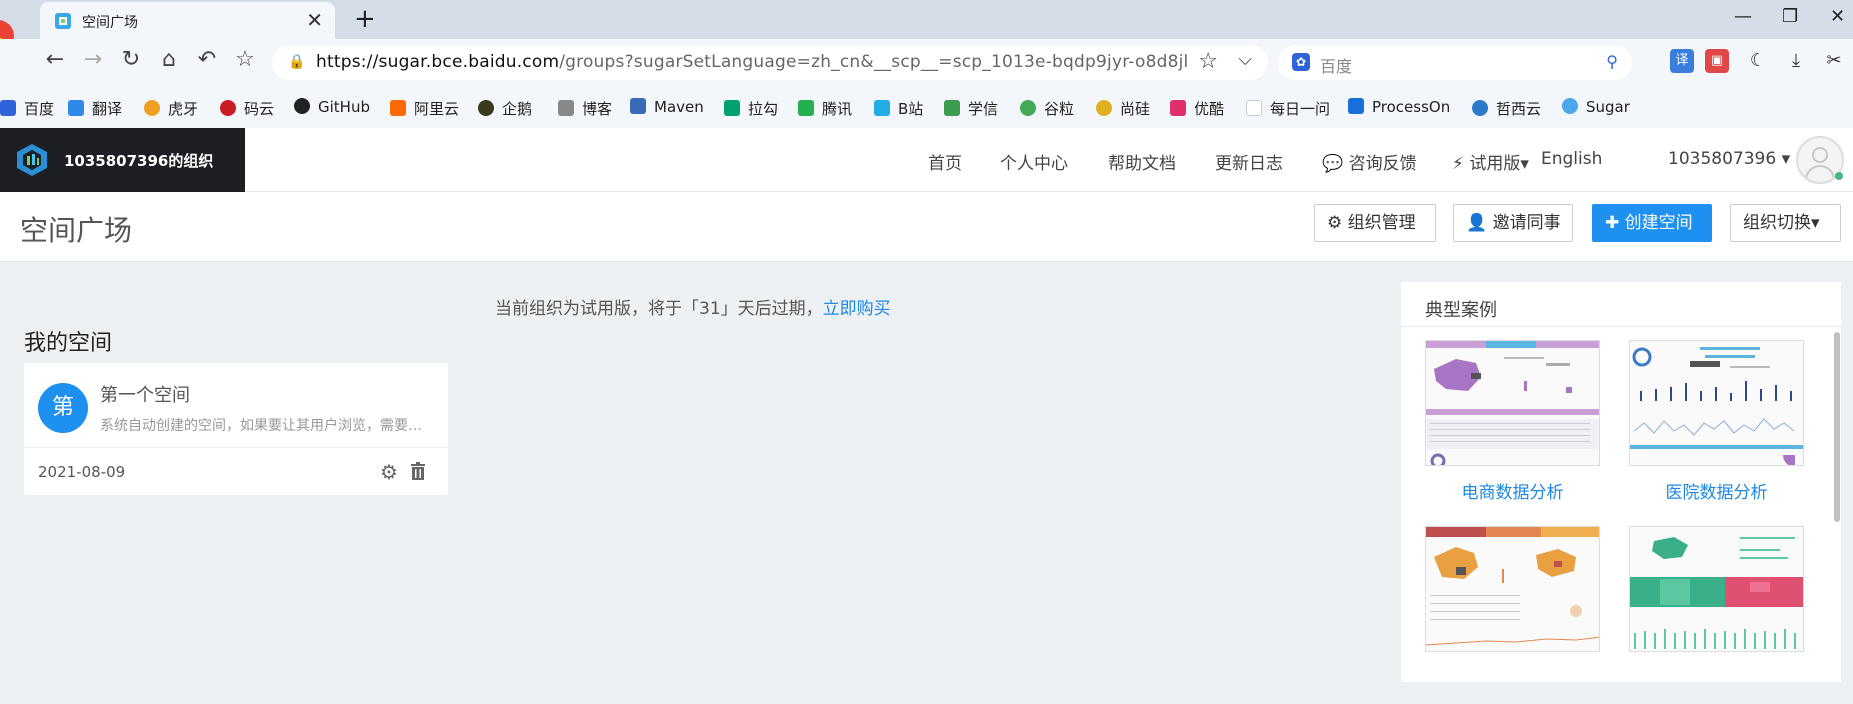 Image resolution: width=1853 pixels, height=704 pixels. Describe the element at coordinates (1455, 62) in the screenshot. I see `search-box: ✿ 百度 ⚲` at that location.